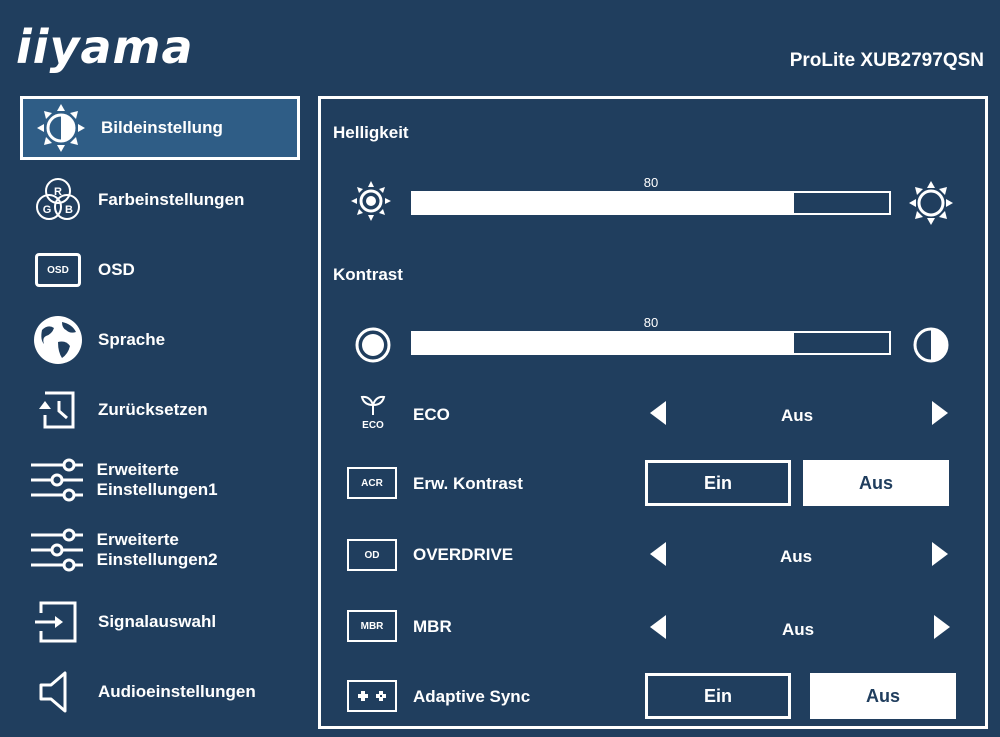 This screenshot has height=737, width=1000. What do you see at coordinates (58, 192) in the screenshot?
I see `rgb-letter-r: R` at bounding box center [58, 192].